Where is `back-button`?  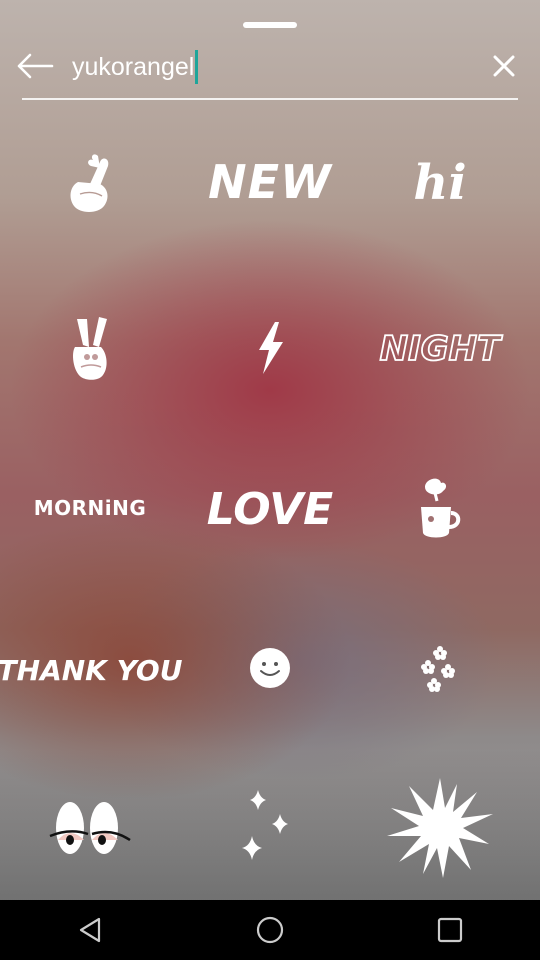 back-button is located at coordinates (35, 66).